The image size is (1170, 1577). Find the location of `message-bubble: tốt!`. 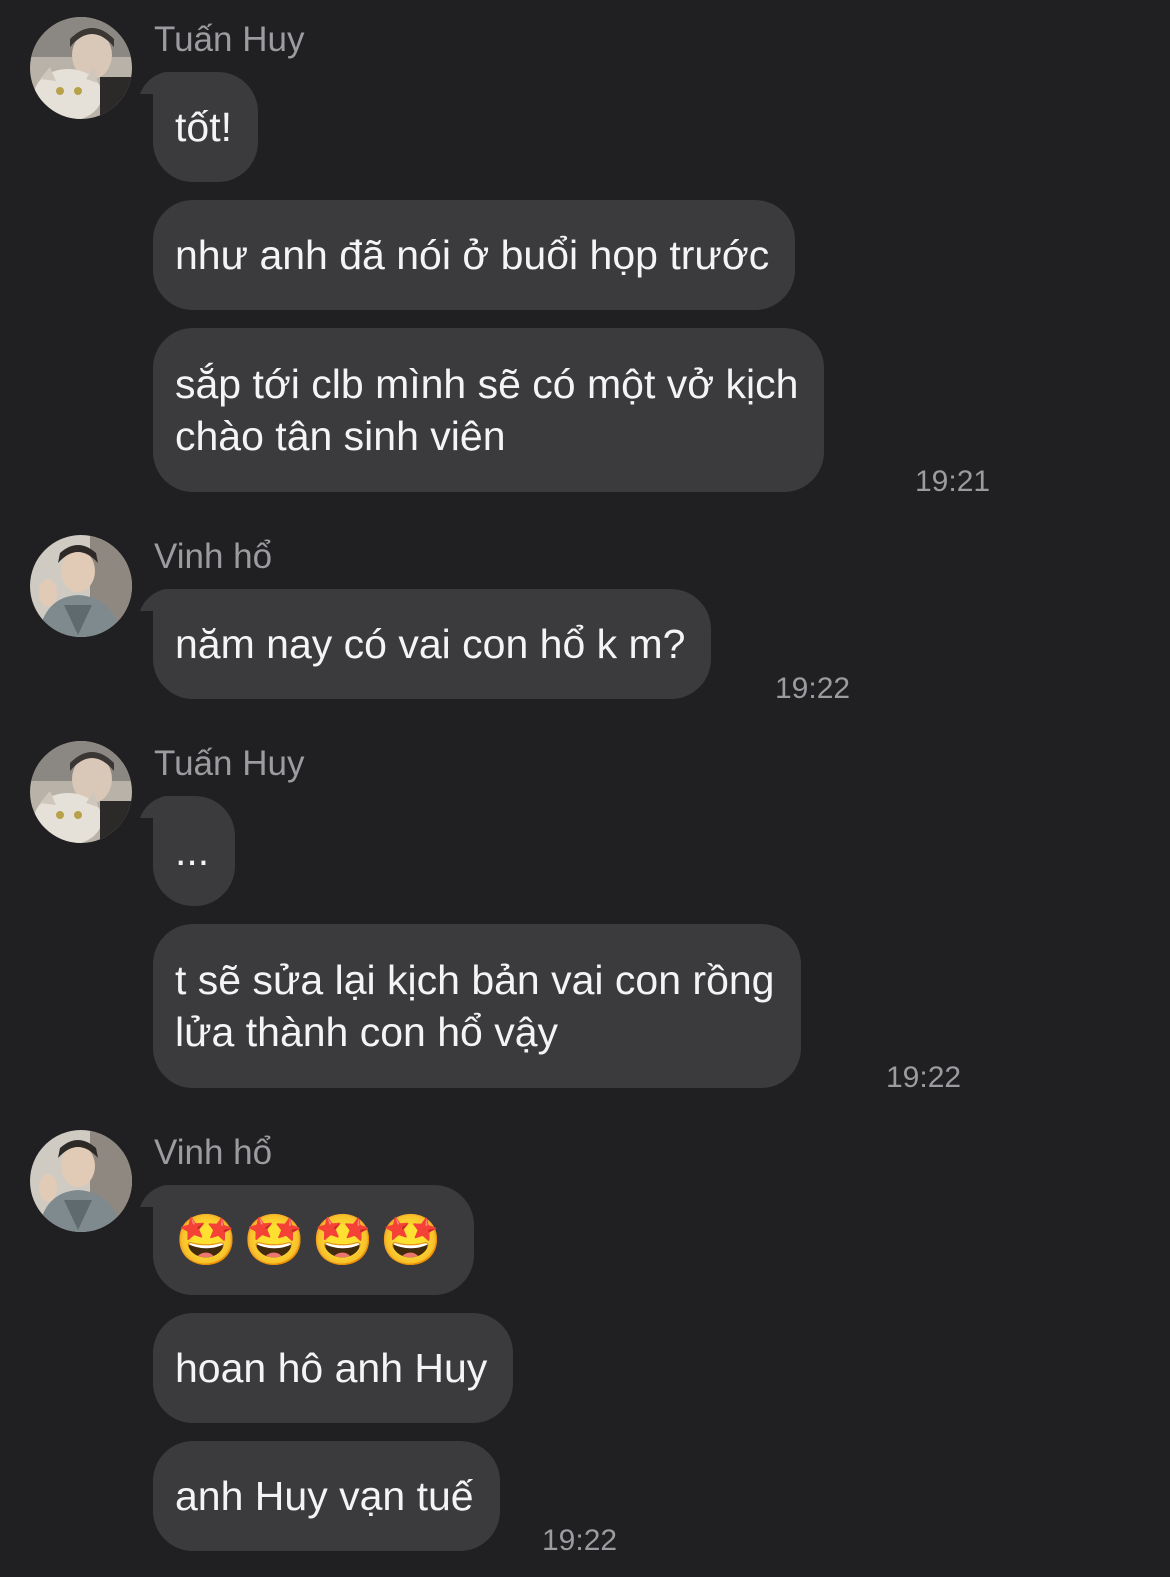

message-bubble: tốt! is located at coordinates (205, 127).